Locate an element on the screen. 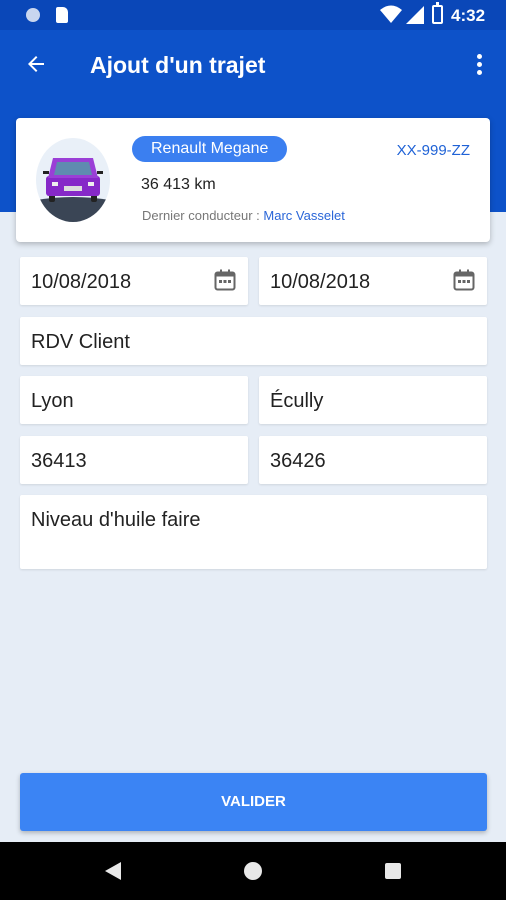 This screenshot has width=506, height=900. last-driver: Dernier conducteur : Marc Vasselet is located at coordinates (243, 215).